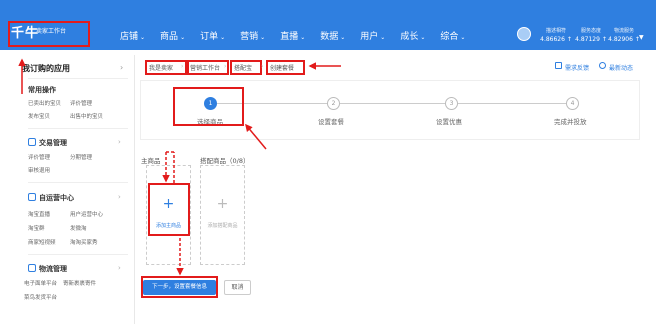 The width and height of the screenshot is (656, 324). I want to click on sidebar-link-live: 淘宝直播, so click(39, 214).